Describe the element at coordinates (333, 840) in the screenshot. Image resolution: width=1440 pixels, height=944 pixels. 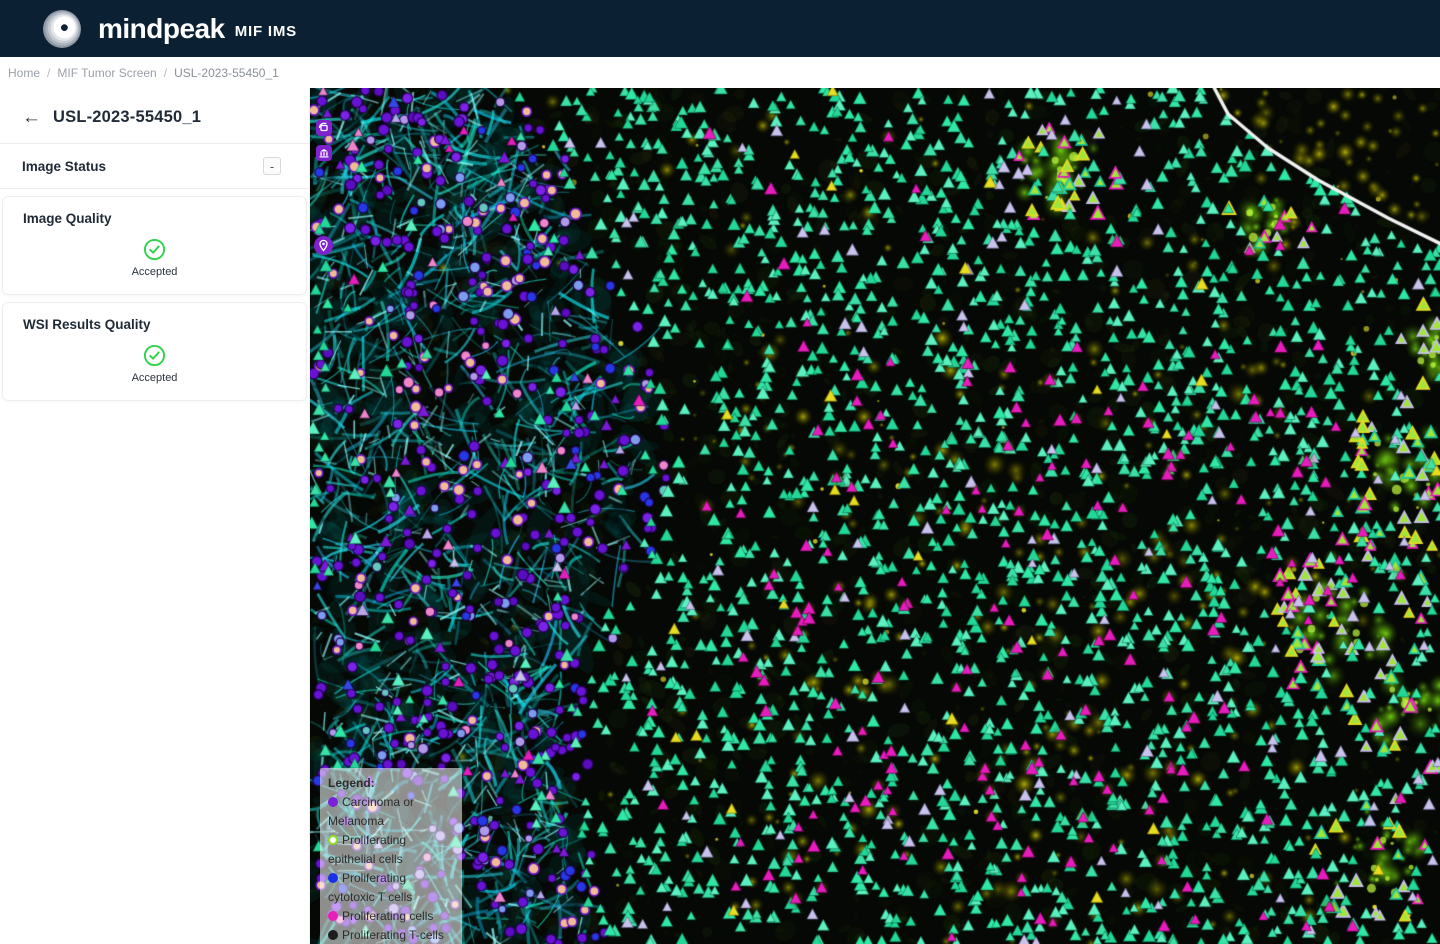
I see `legend-open-circle-icon` at that location.